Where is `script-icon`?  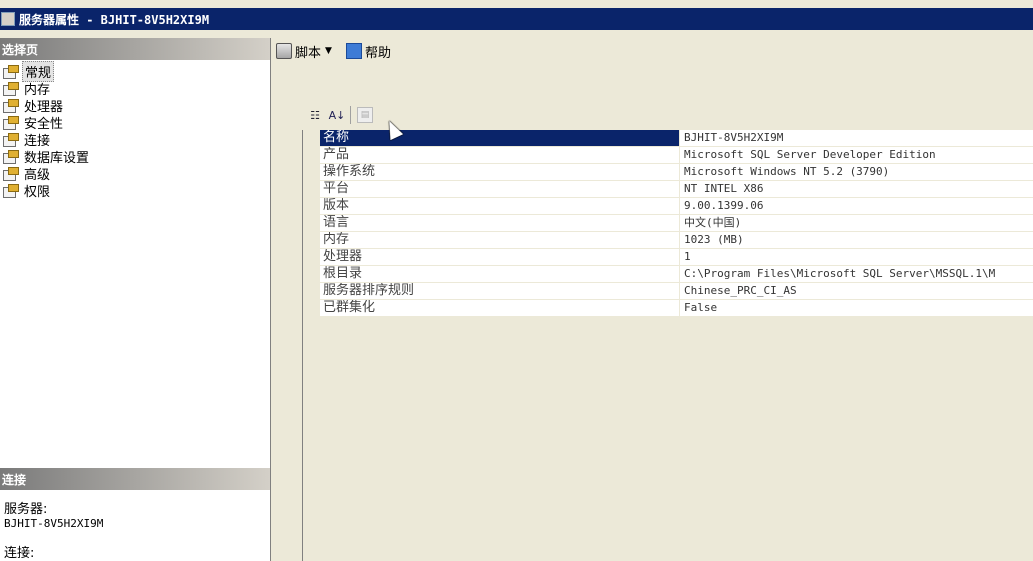
script-icon is located at coordinates (284, 51).